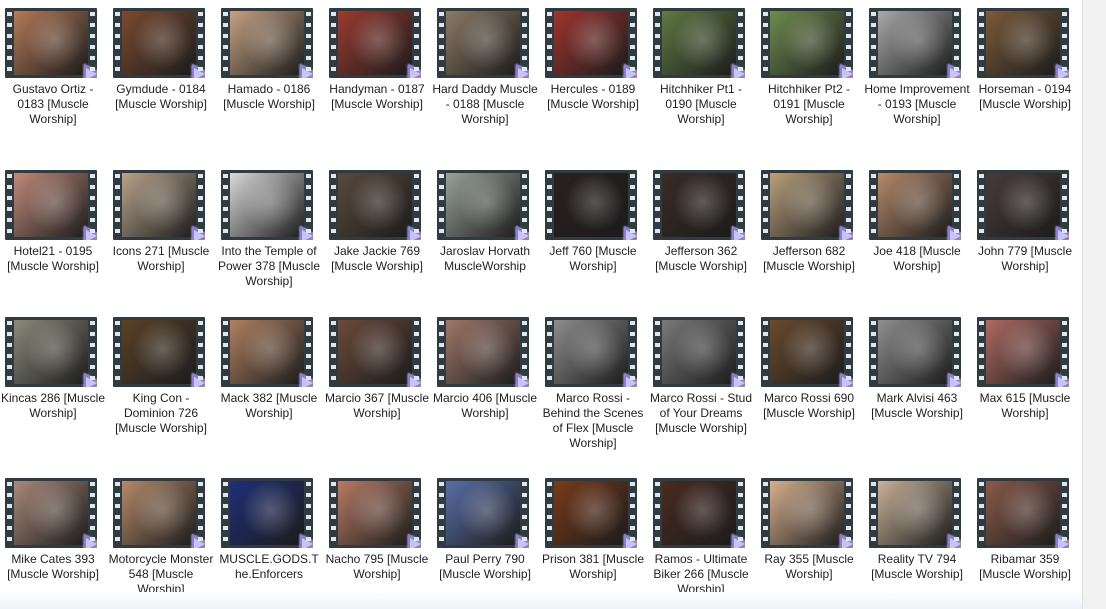 The height and width of the screenshot is (609, 1106). What do you see at coordinates (377, 258) in the screenshot?
I see `video-file-label: Jake Jackie 769 [Muscle Worship]` at bounding box center [377, 258].